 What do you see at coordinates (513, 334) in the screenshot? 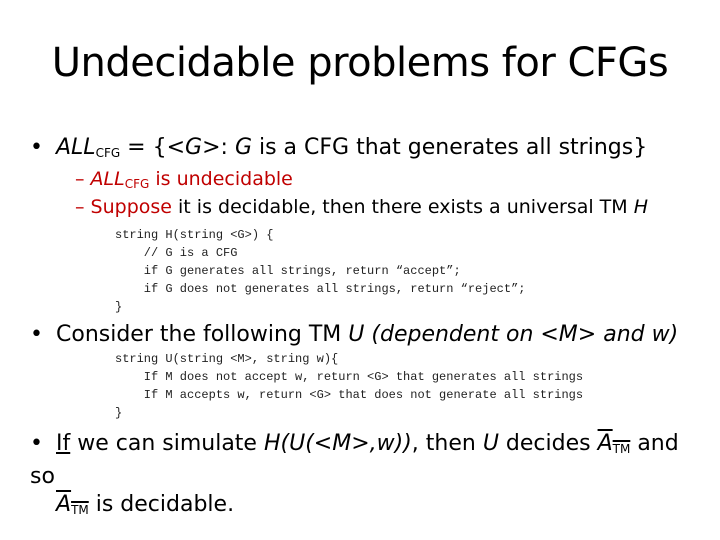
I see `italic-text: U (dependent on <M> and w)` at bounding box center [513, 334].